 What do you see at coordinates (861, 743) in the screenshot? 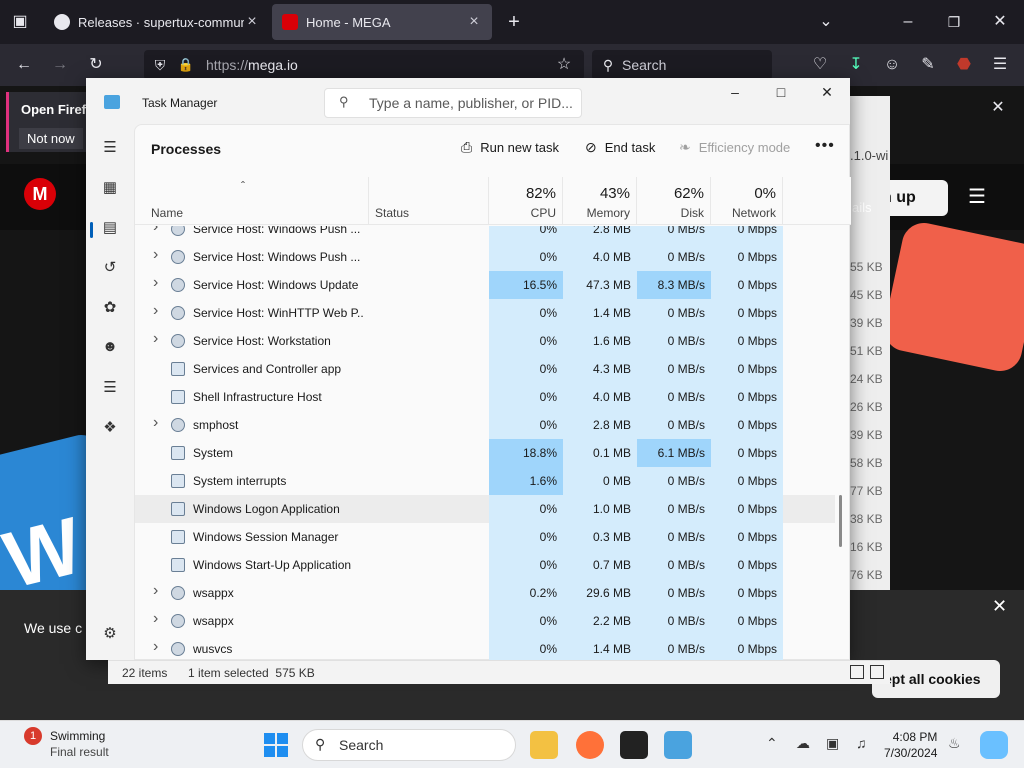
I see `sound-icon: ♫` at bounding box center [861, 743].